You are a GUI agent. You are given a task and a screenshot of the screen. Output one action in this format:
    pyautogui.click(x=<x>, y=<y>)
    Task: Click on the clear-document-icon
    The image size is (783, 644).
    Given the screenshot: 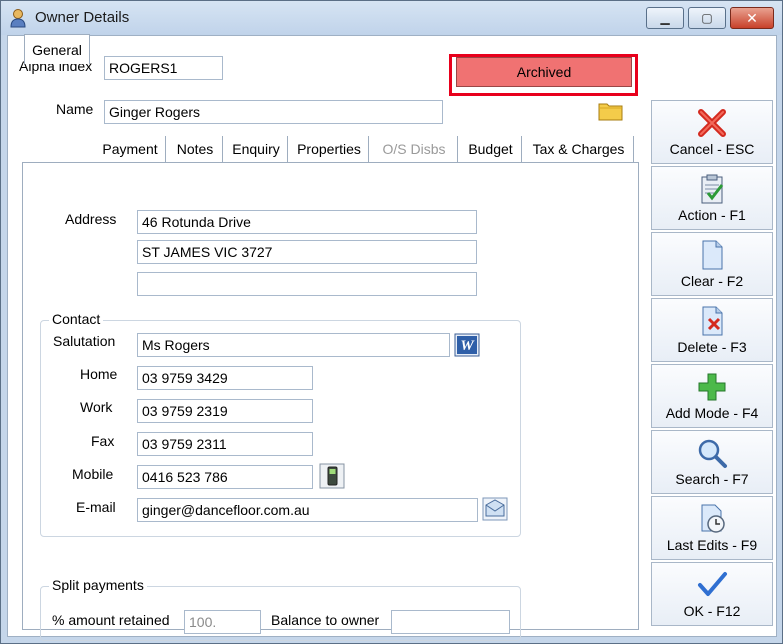 What is the action you would take?
    pyautogui.click(x=712, y=255)
    